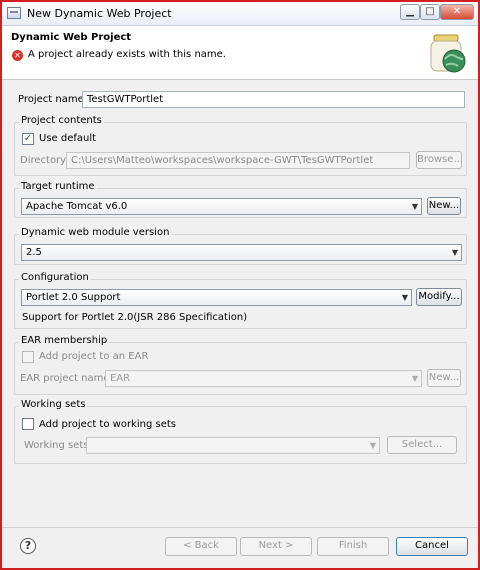 The height and width of the screenshot is (570, 480). Describe the element at coordinates (353, 546) in the screenshot. I see `finish-button: Finish` at that location.